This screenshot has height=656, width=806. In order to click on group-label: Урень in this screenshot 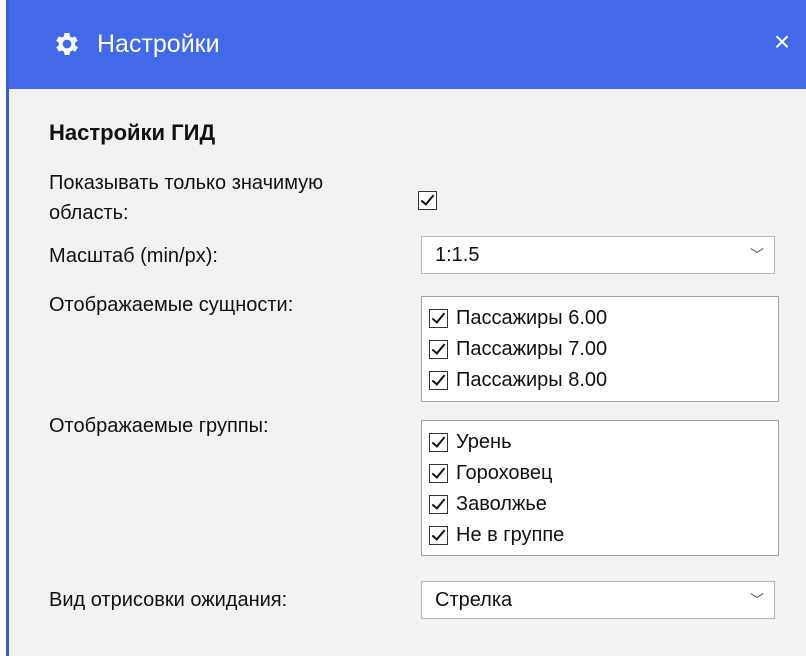, I will do `click(484, 442)`.